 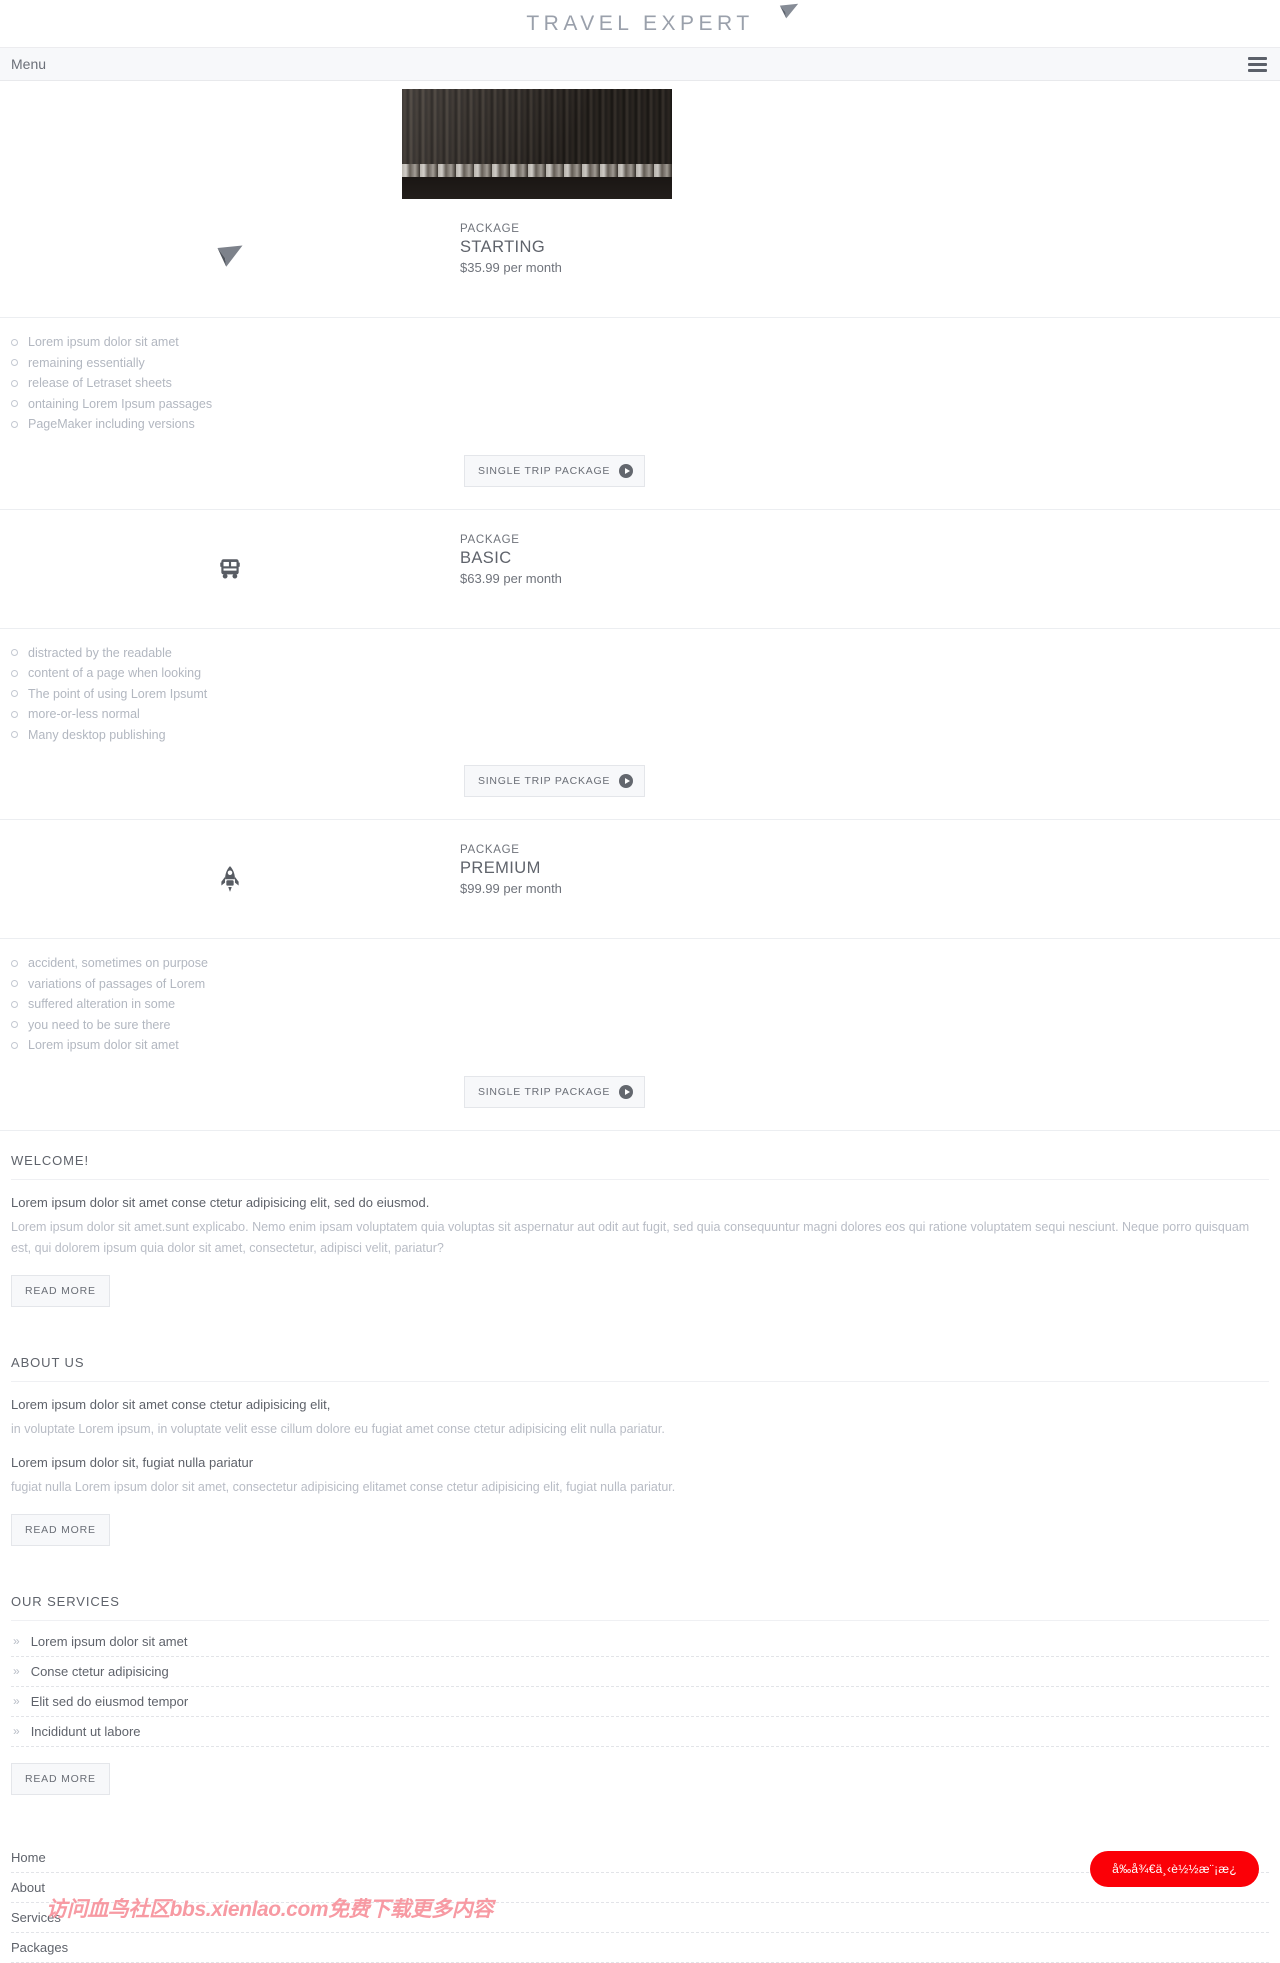 I want to click on footer-link-about: About, so click(x=640, y=1888).